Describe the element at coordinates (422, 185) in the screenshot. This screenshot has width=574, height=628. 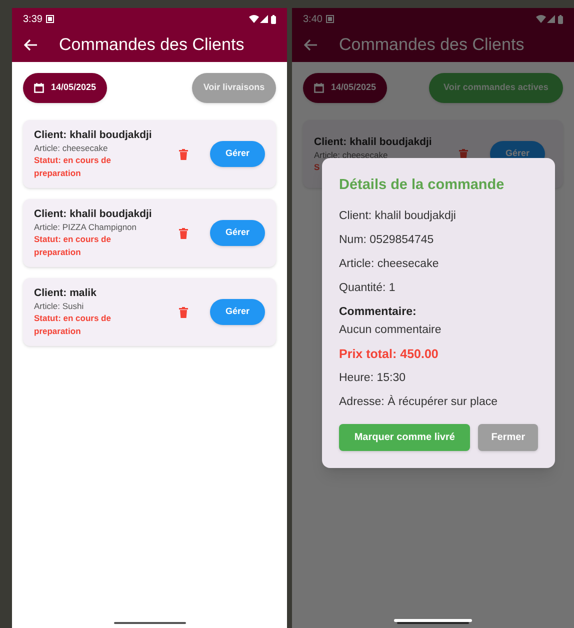
I see `dialog-title: Détails de la commande` at that location.